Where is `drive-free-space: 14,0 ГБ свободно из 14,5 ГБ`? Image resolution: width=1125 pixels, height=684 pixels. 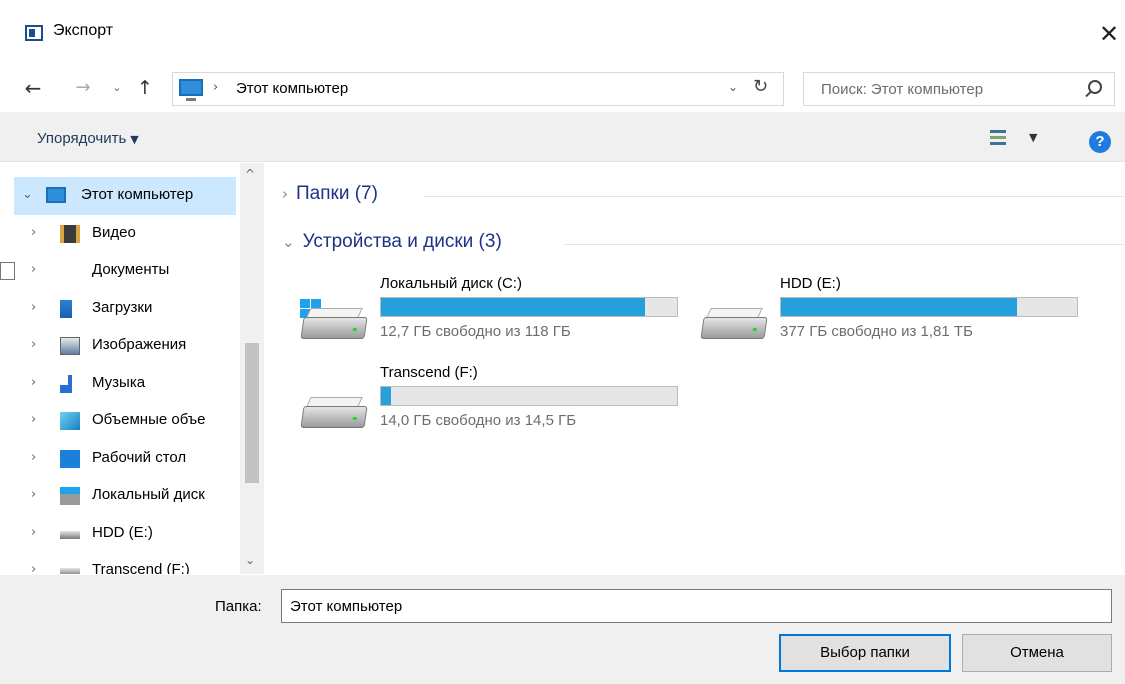 drive-free-space: 14,0 ГБ свободно из 14,5 ГБ is located at coordinates (478, 420).